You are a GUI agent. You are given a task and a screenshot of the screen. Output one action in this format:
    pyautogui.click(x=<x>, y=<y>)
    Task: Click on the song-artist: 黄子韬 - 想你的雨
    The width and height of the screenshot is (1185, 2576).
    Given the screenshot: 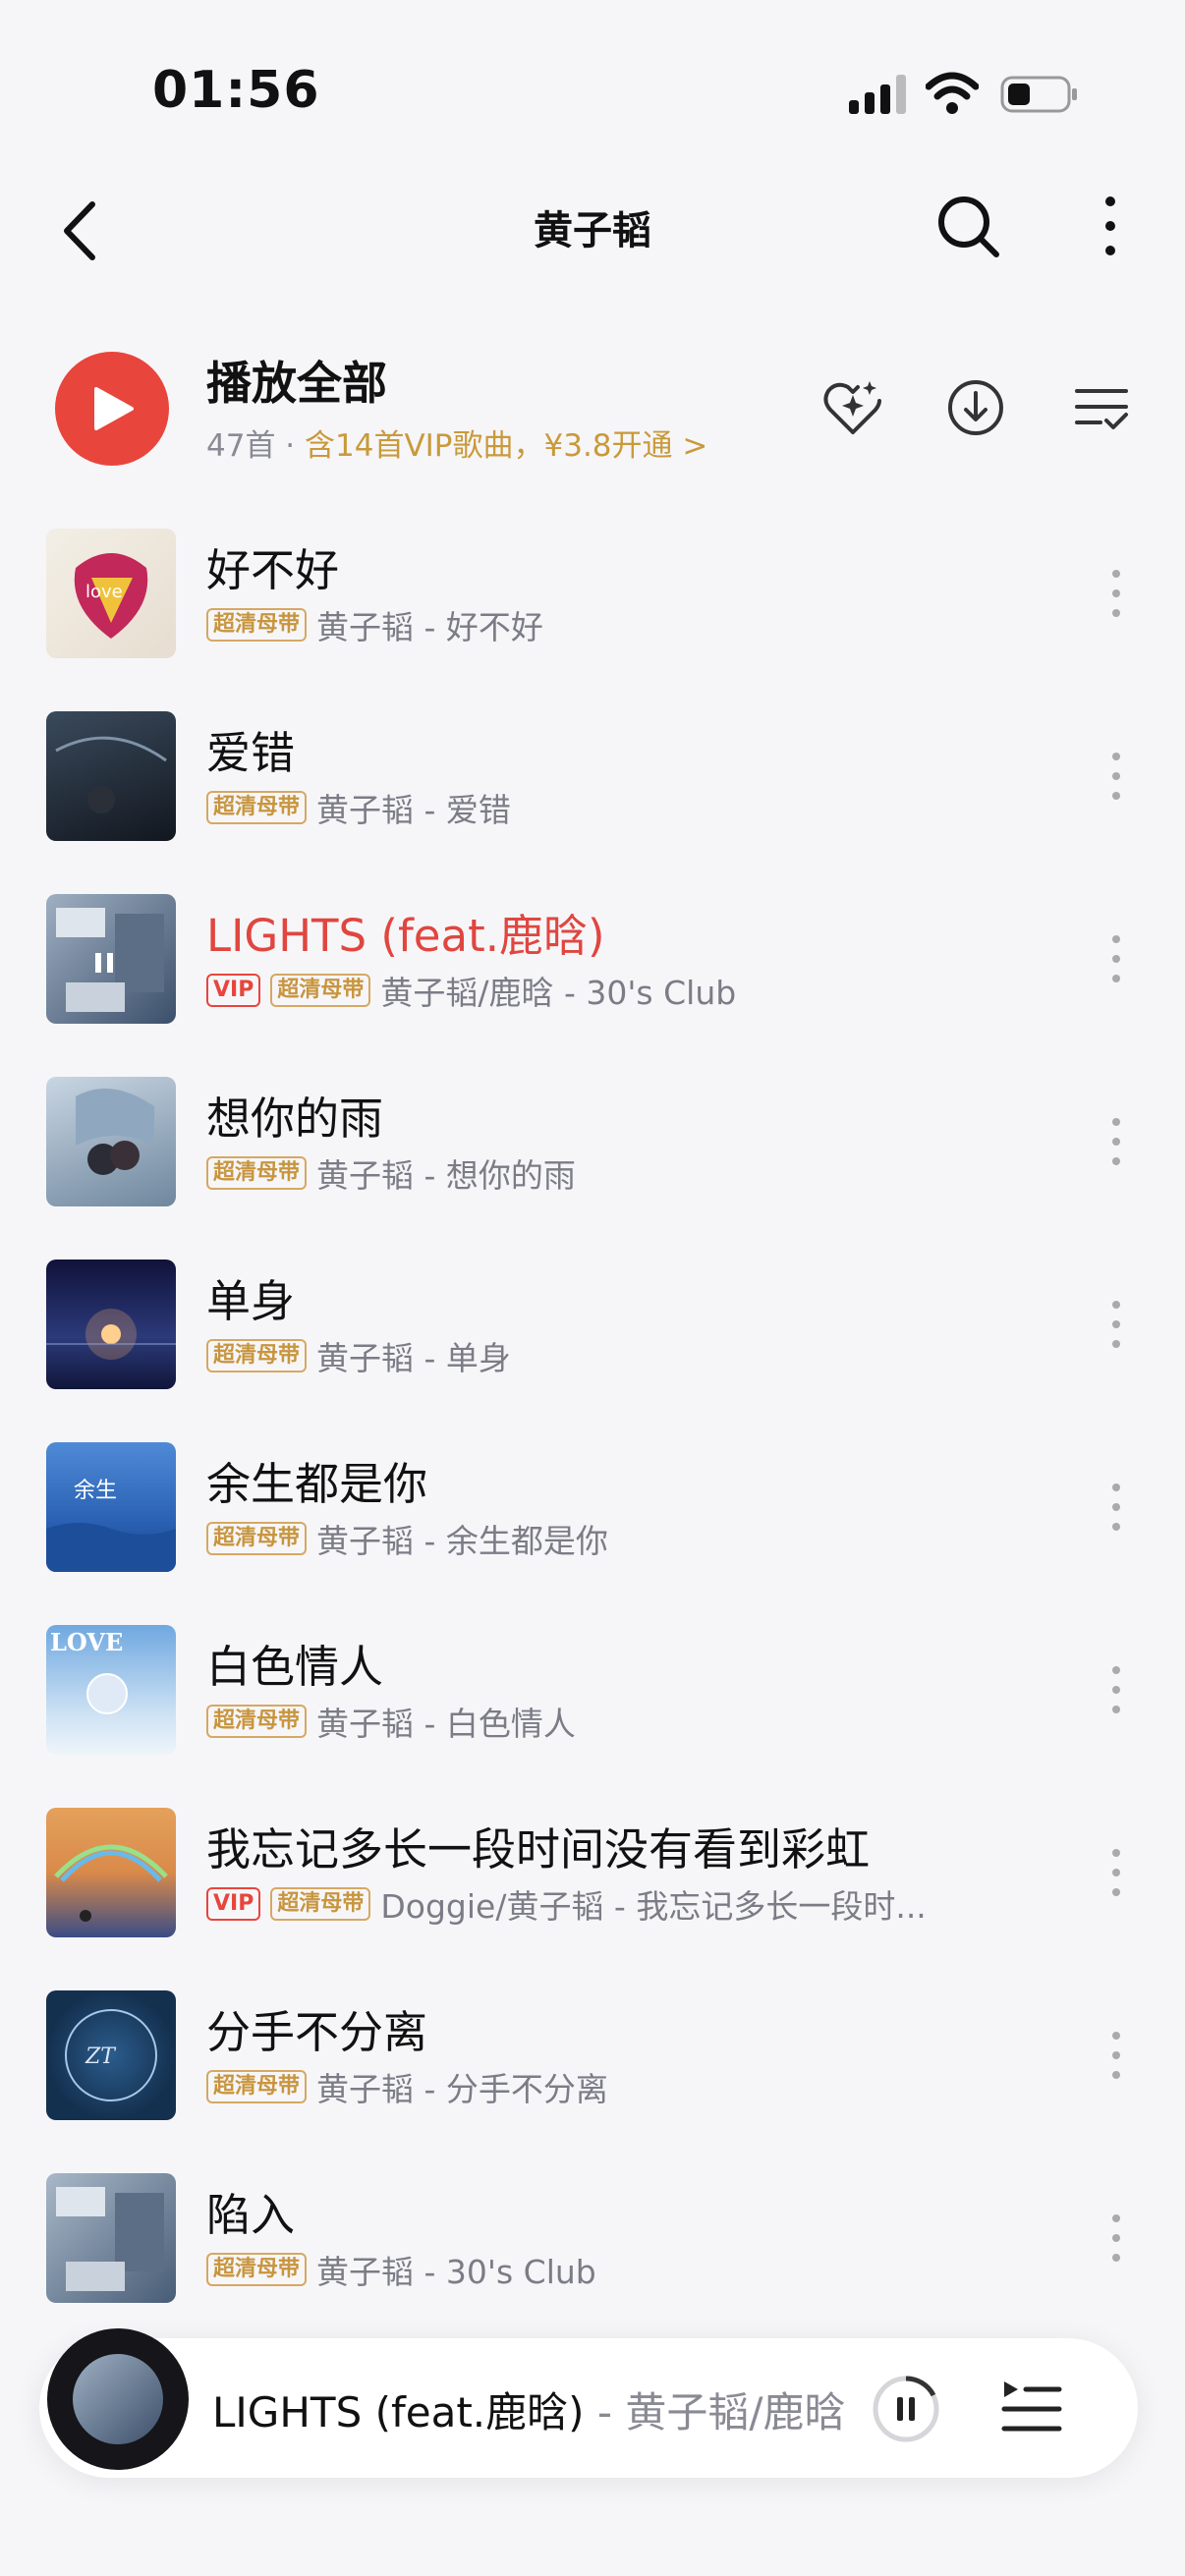 What is the action you would take?
    pyautogui.click(x=446, y=1175)
    